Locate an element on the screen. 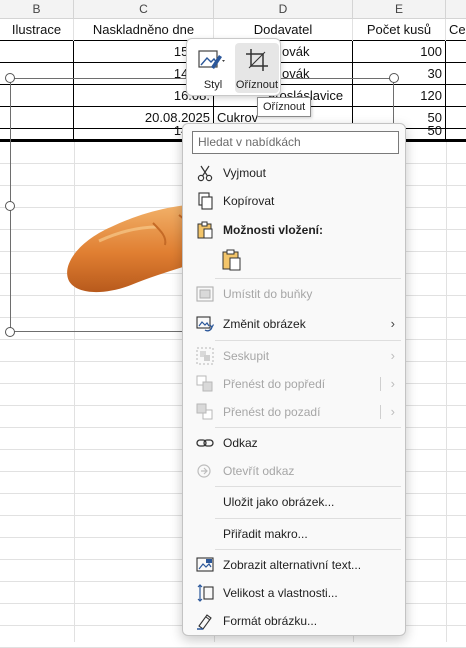 This screenshot has width=466, height=648. link-icon is located at coordinates (205, 443).